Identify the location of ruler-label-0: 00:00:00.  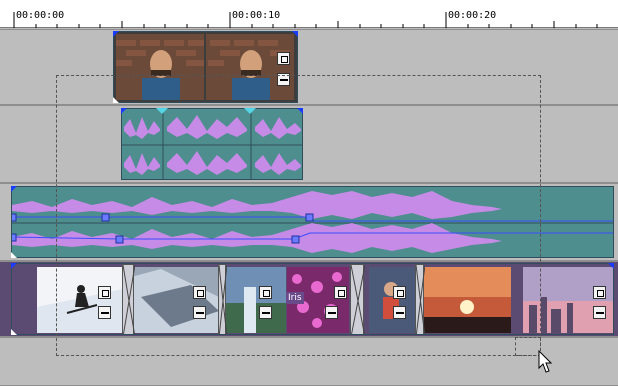
(40, 15).